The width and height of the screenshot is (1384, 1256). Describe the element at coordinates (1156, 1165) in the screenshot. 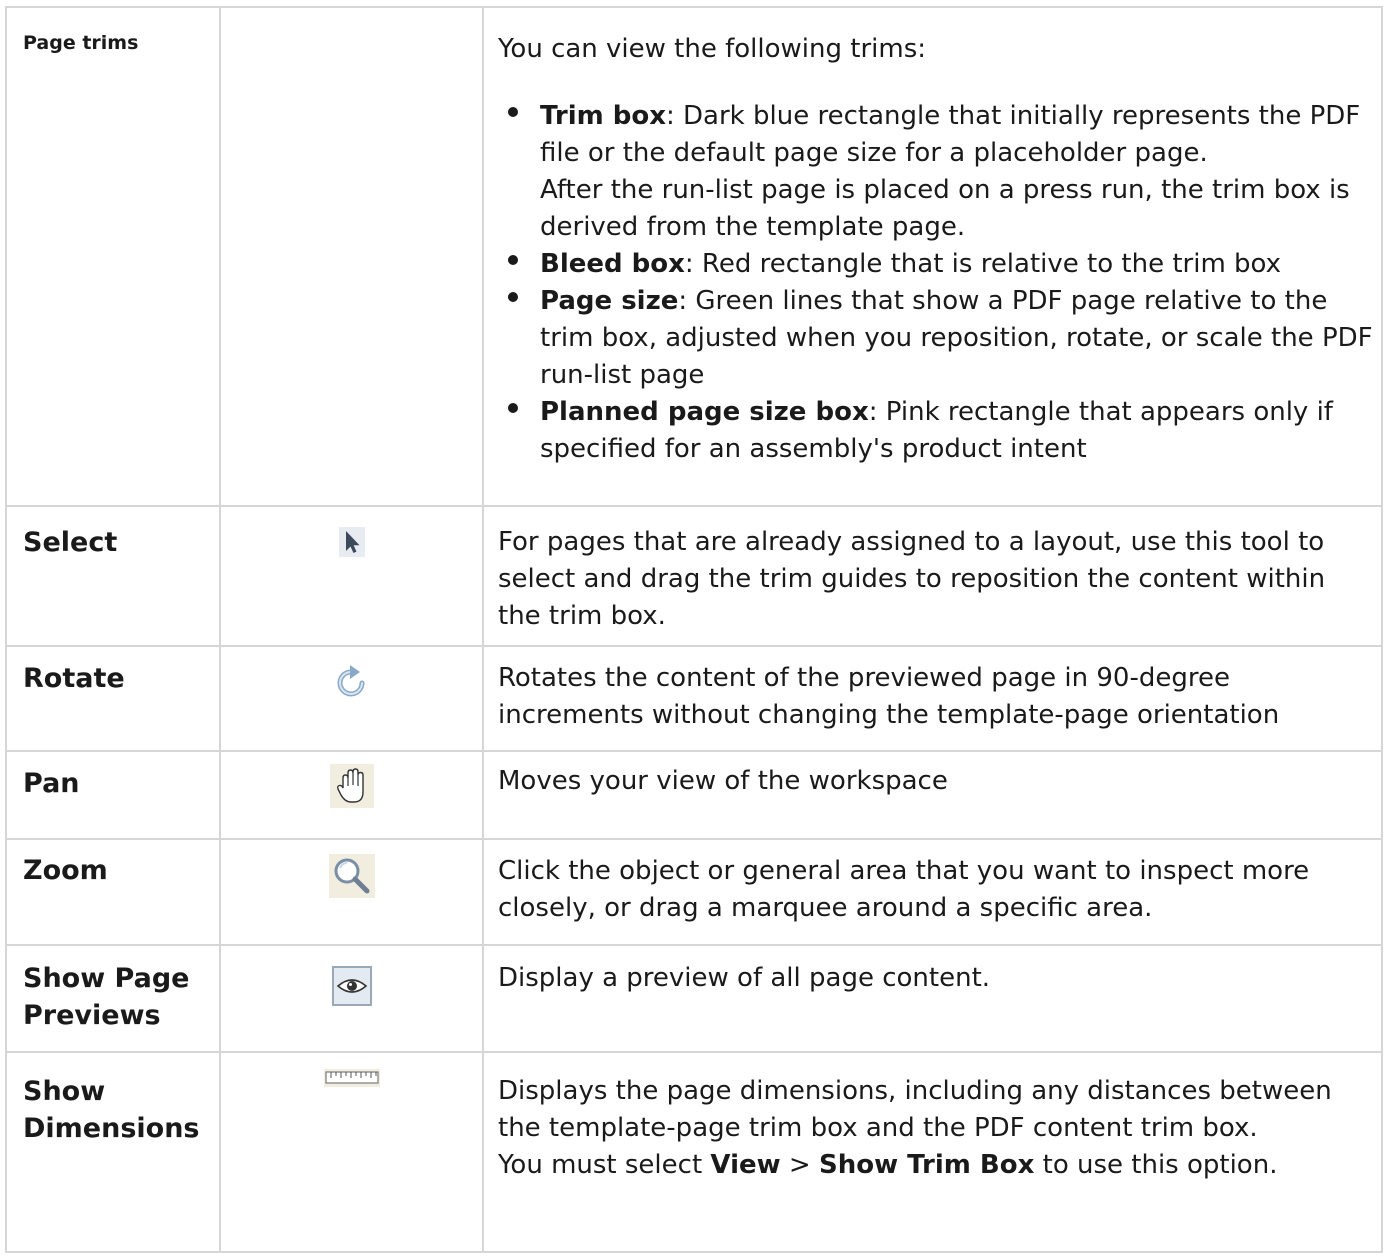

I see `note-text: to use this option.` at that location.